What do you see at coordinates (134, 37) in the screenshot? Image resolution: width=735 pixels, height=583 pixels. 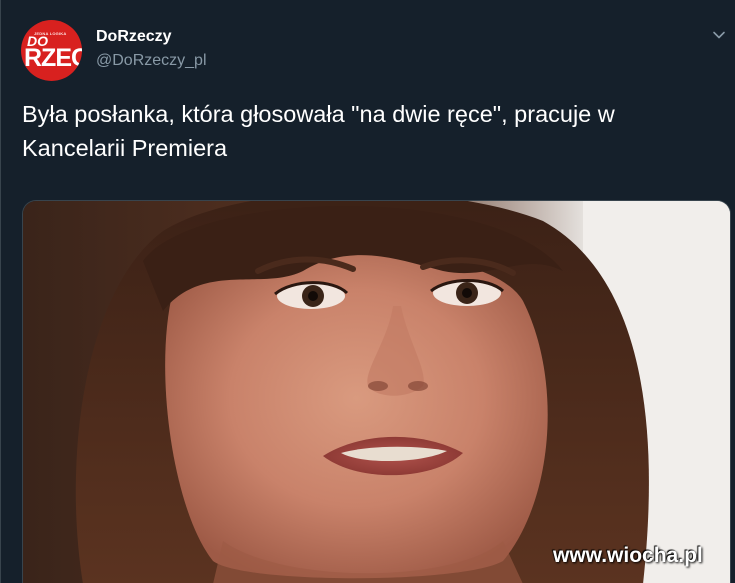 I see `display-name: DoRzeczy` at bounding box center [134, 37].